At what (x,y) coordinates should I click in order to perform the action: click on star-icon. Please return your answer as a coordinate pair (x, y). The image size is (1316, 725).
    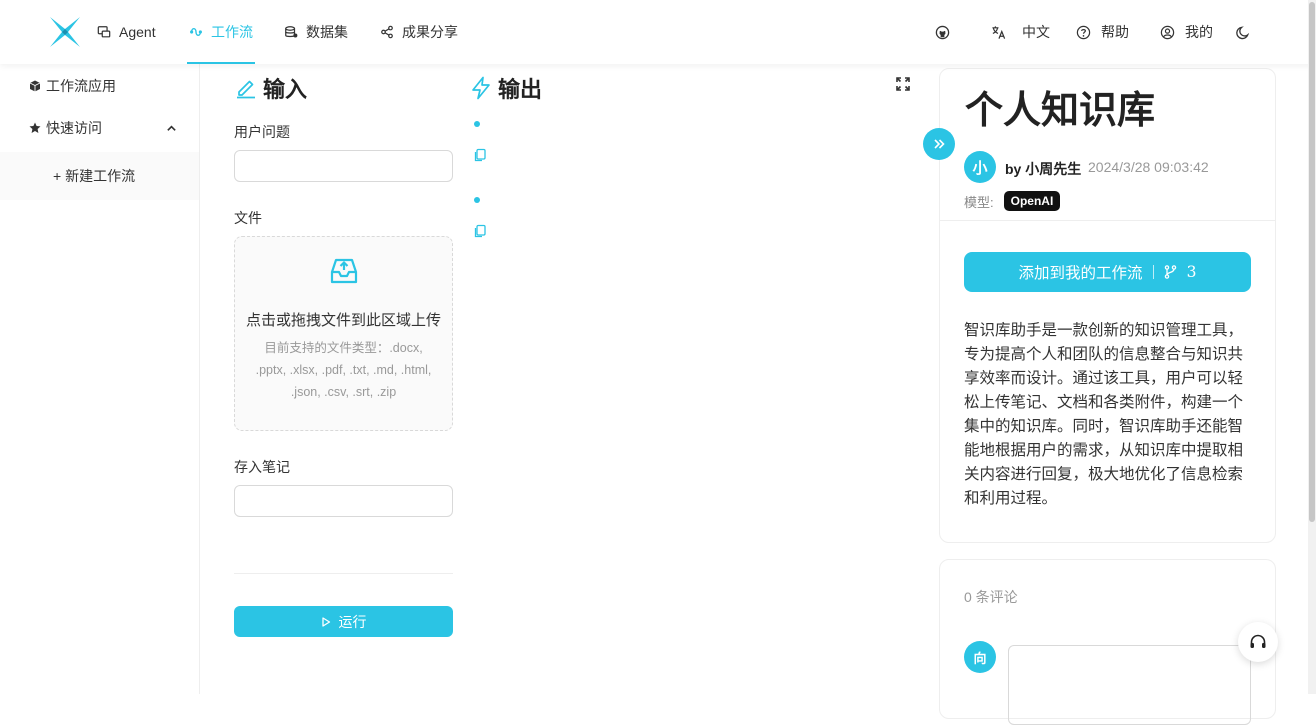
    Looking at the image, I should click on (35, 127).